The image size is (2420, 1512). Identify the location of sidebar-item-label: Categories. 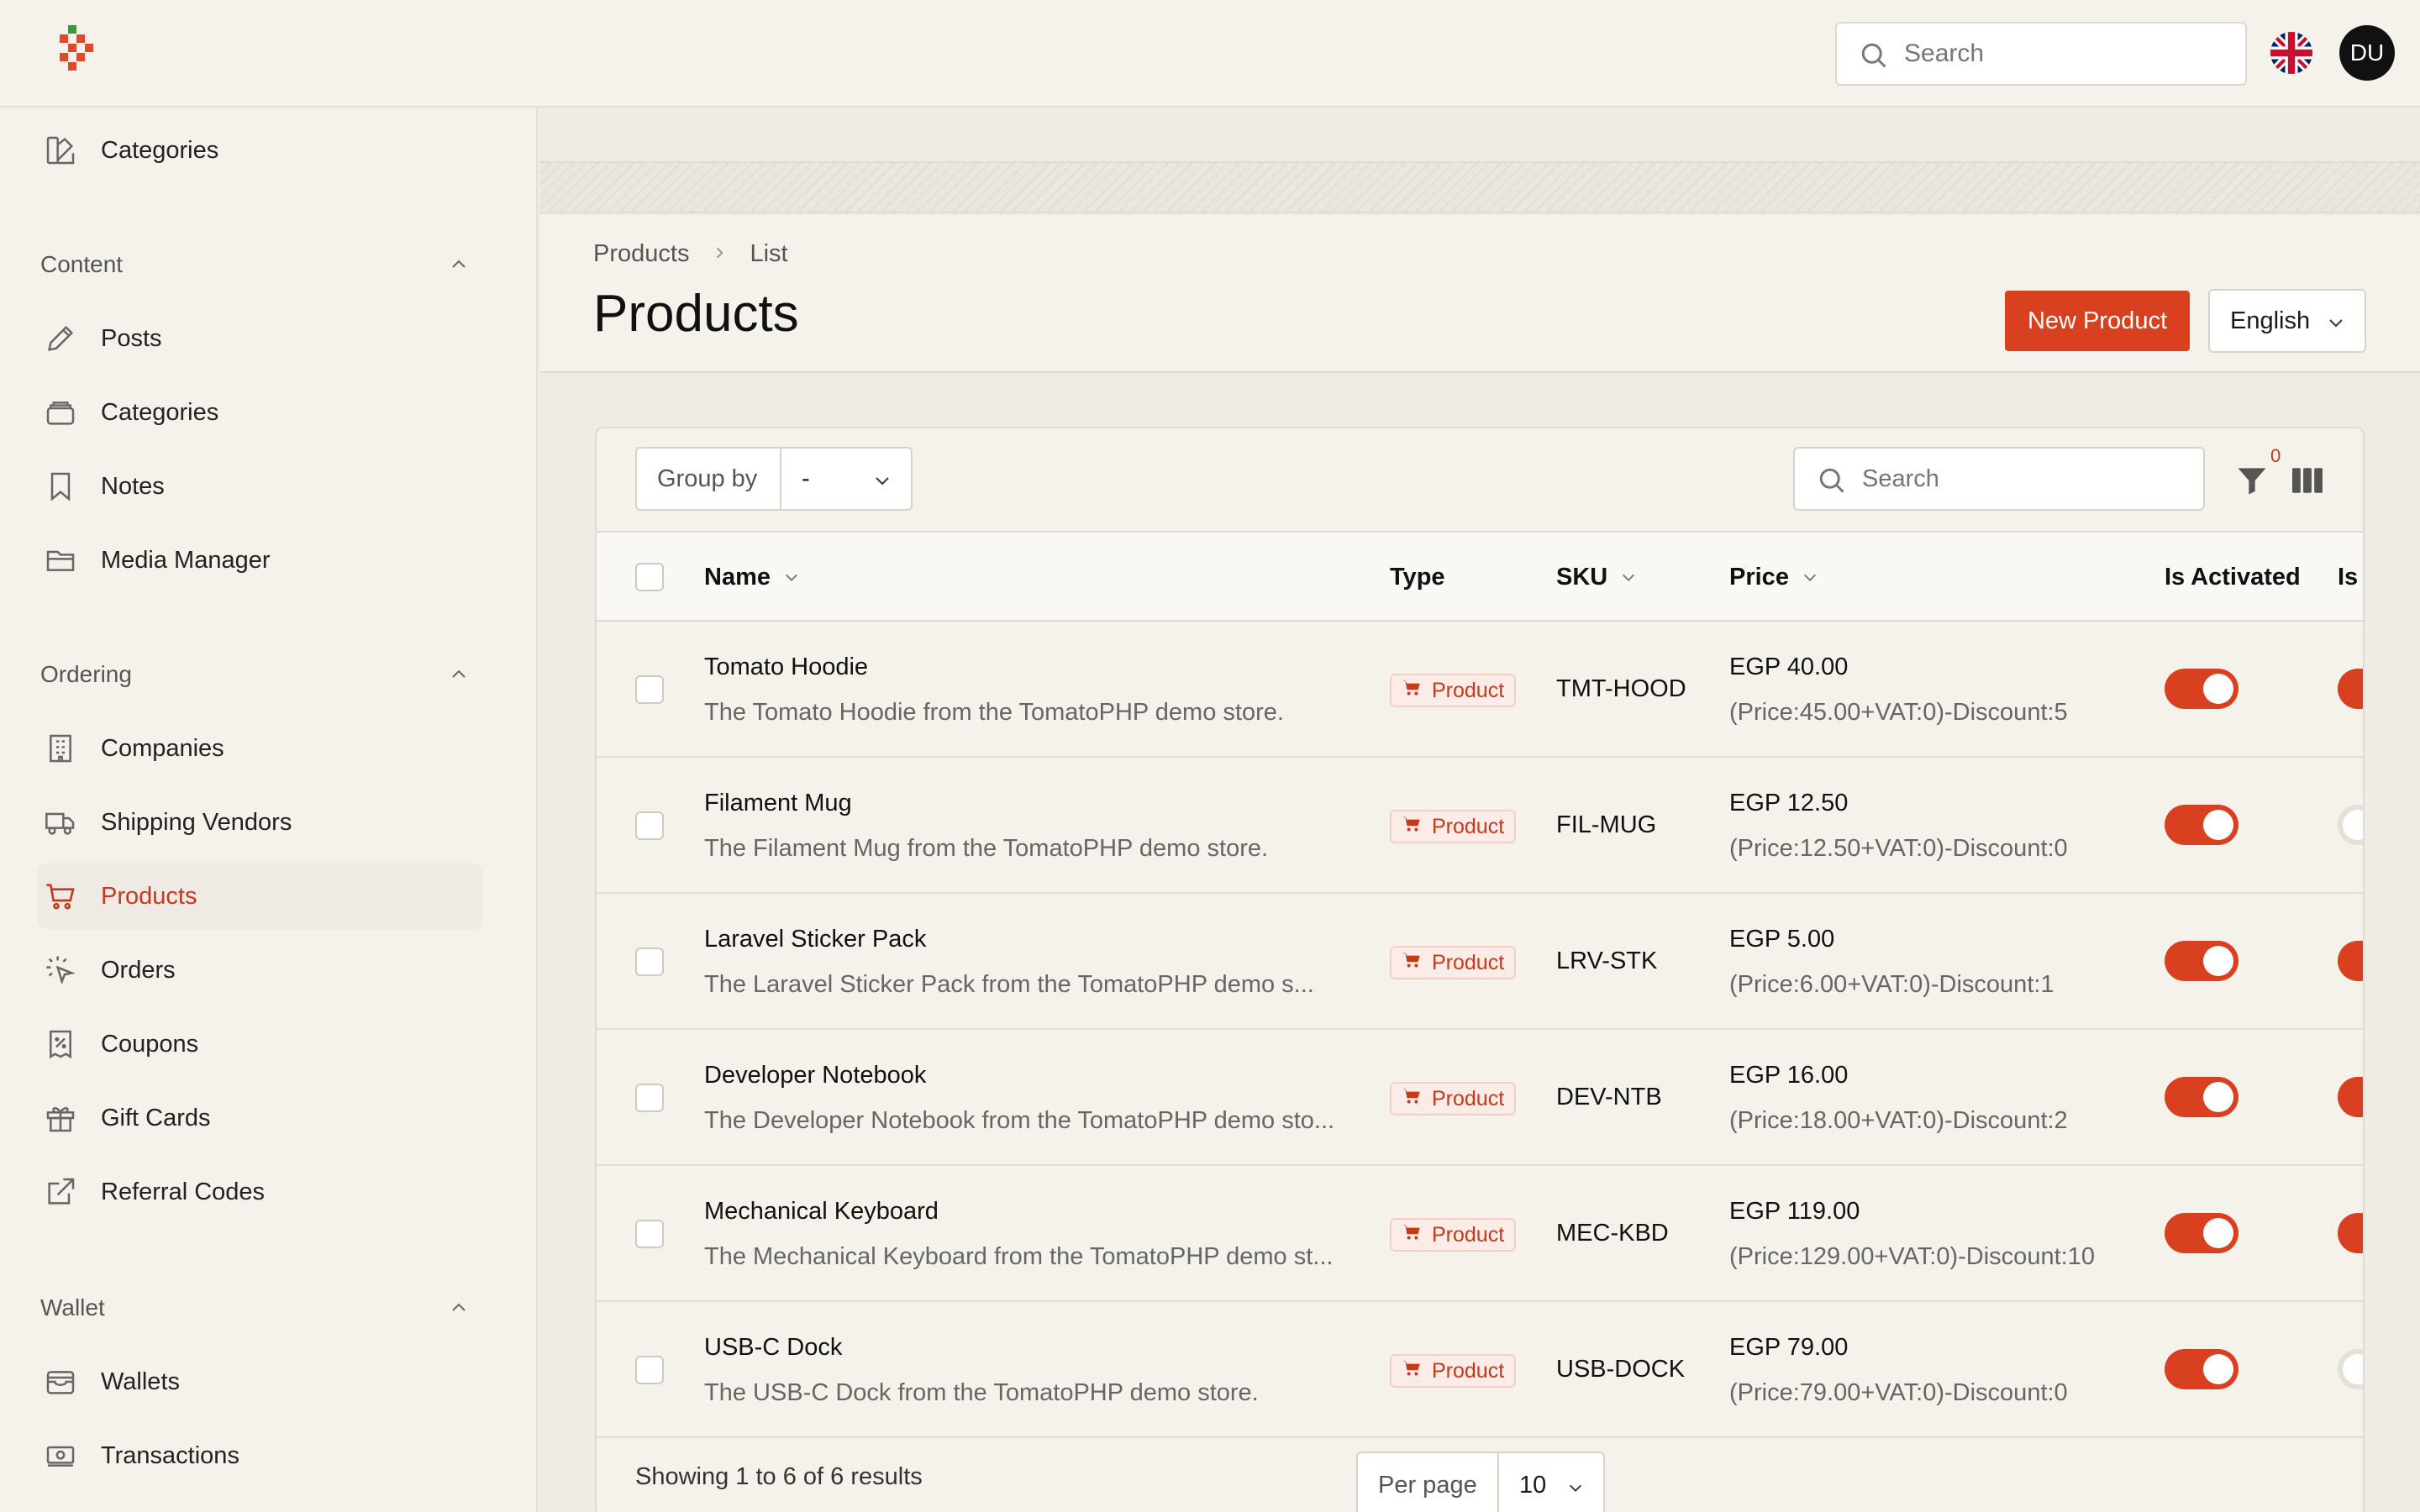
(160, 412).